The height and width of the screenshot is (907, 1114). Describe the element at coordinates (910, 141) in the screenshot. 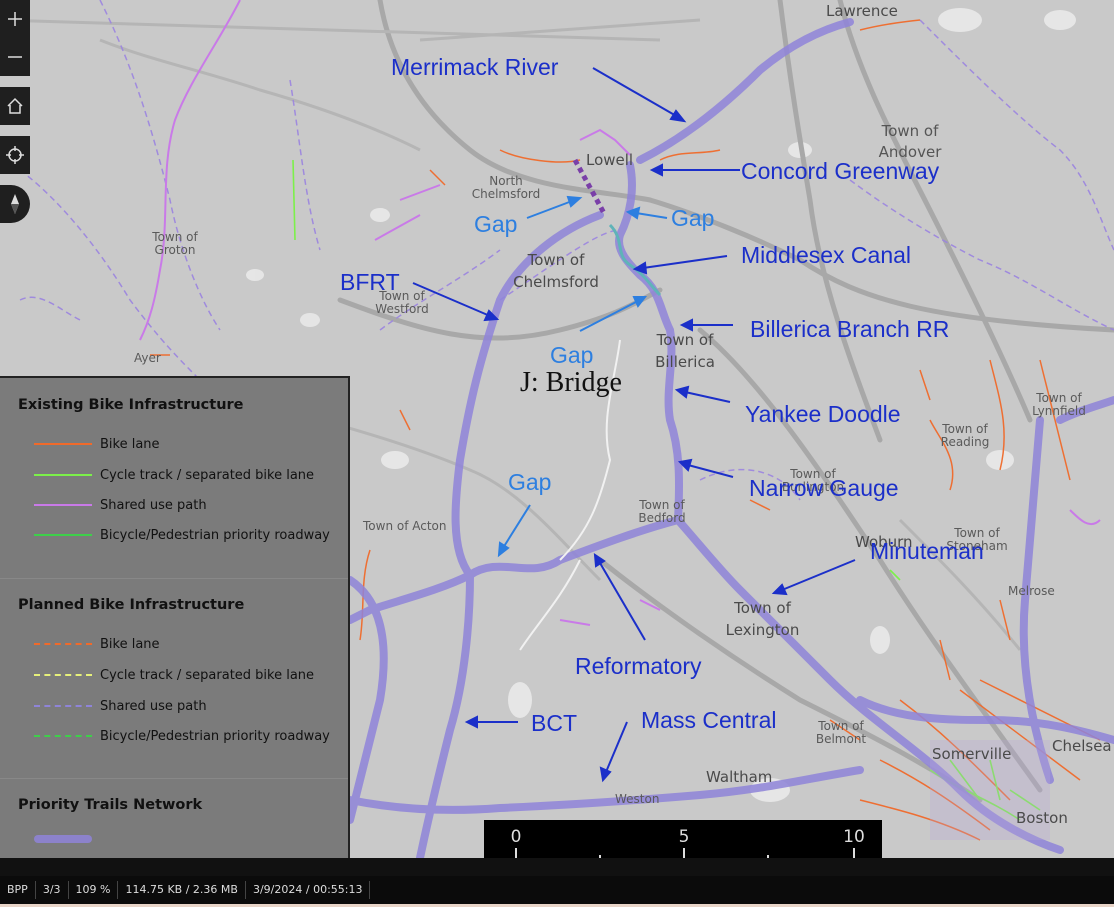

I see `place-andover: Town of Andover` at that location.